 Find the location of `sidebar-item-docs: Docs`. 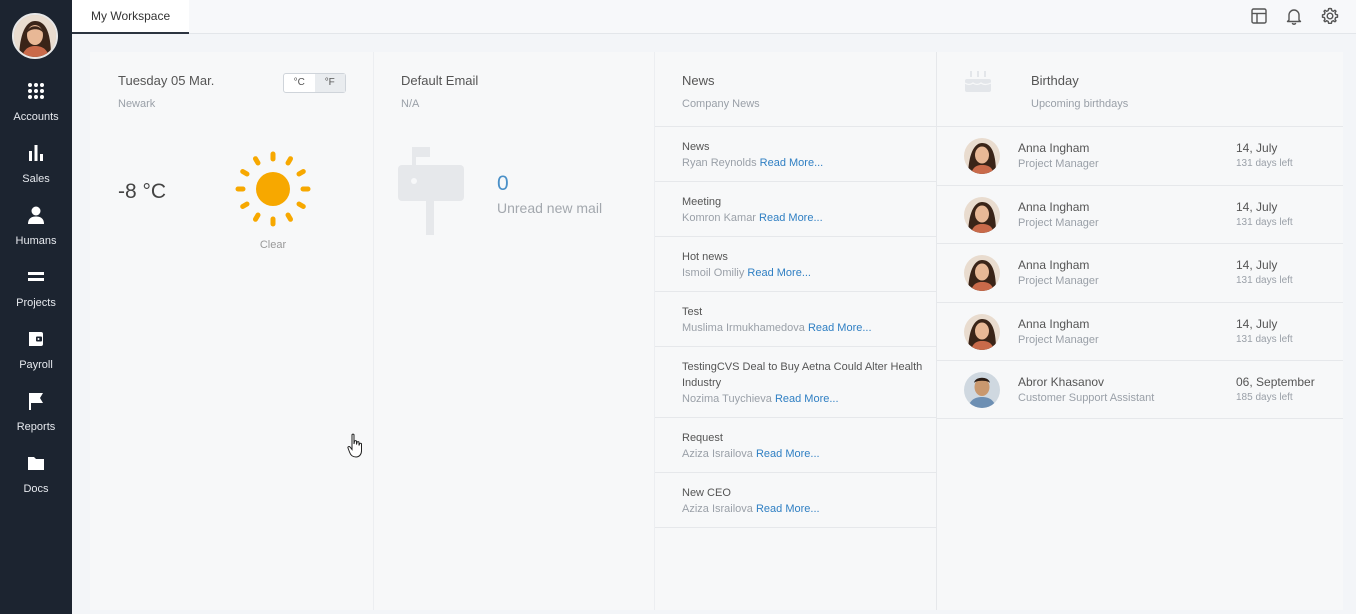

sidebar-item-docs: Docs is located at coordinates (36, 484).